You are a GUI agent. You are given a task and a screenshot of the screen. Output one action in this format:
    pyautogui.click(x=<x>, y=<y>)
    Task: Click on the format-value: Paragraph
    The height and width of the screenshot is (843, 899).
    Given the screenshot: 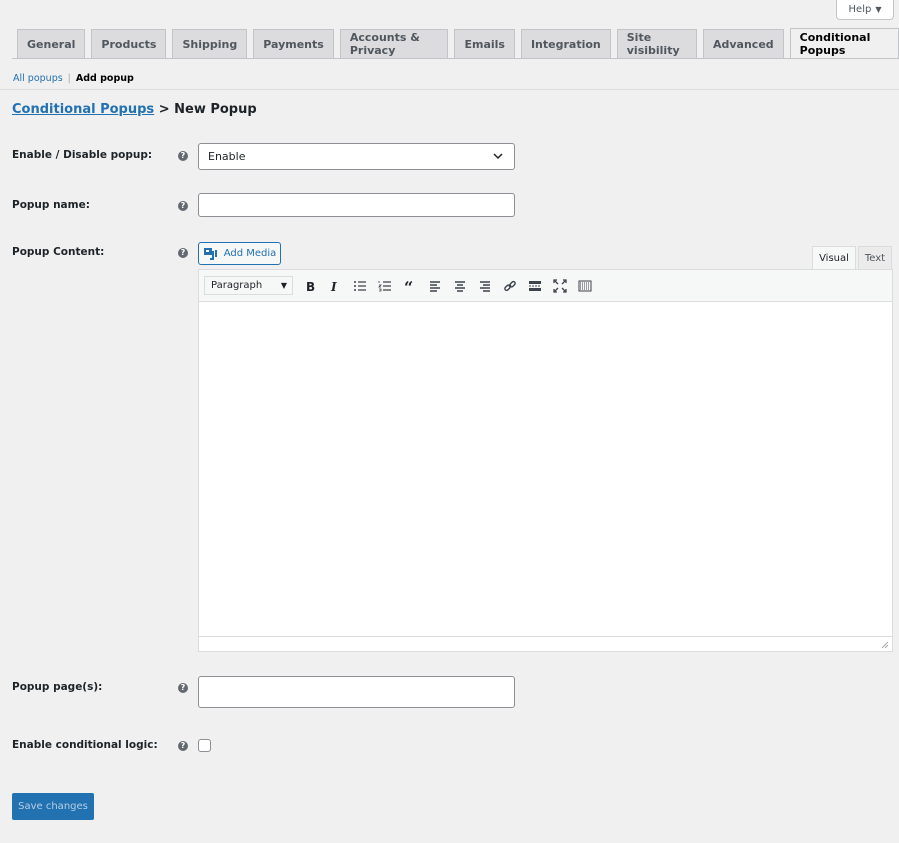 What is the action you would take?
    pyautogui.click(x=237, y=285)
    